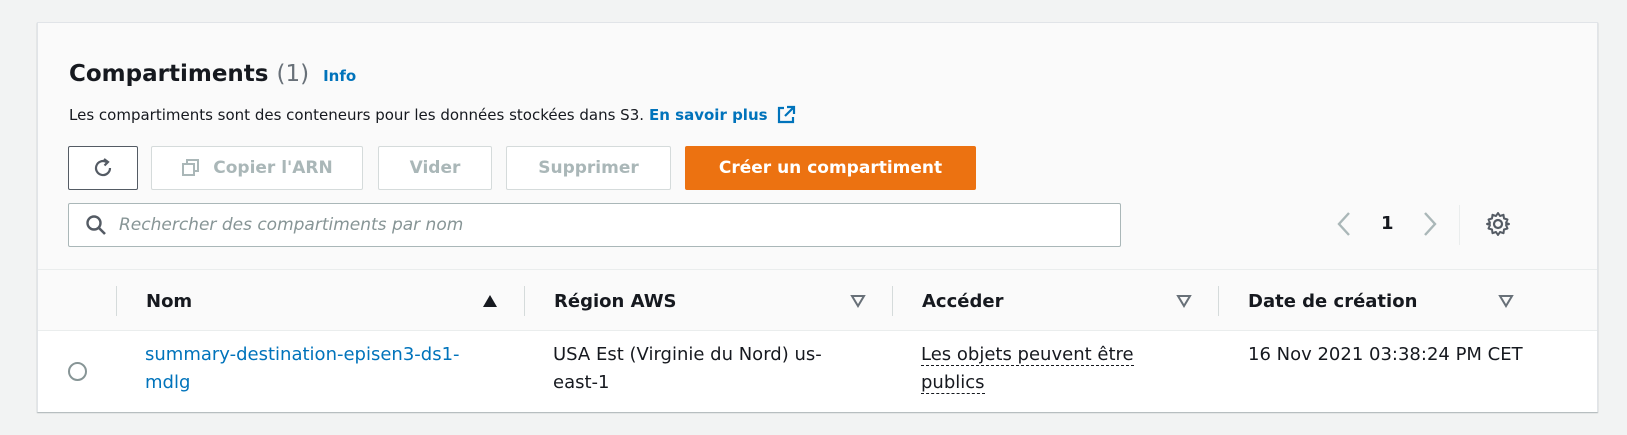  I want to click on current-page: 1, so click(1387, 223).